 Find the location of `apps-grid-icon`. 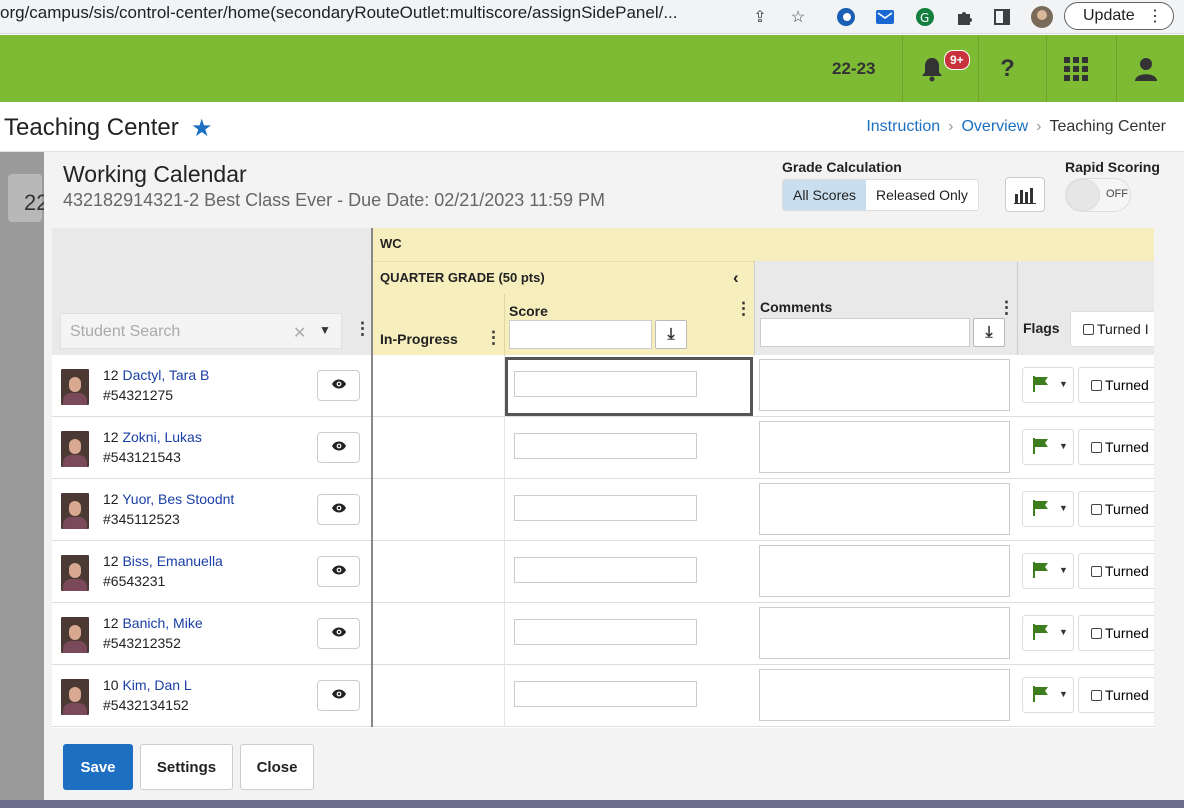

apps-grid-icon is located at coordinates (1075, 68).